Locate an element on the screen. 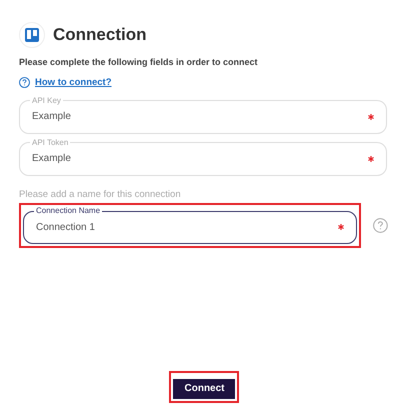 Image resolution: width=407 pixels, height=417 pixels. name-hint: Please add a name for this connection is located at coordinates (100, 195).